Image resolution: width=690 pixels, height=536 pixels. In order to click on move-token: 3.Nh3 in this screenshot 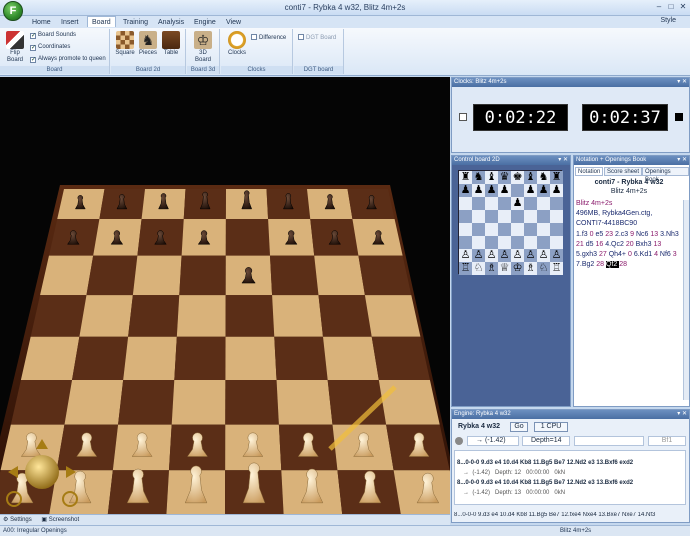, I will do `click(669, 234)`.